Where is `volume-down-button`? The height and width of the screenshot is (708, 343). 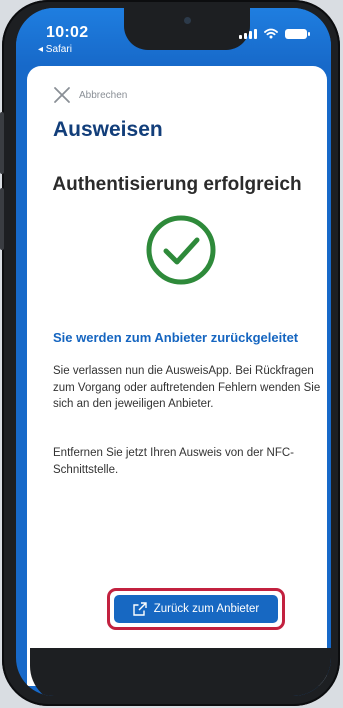 volume-down-button is located at coordinates (2, 219).